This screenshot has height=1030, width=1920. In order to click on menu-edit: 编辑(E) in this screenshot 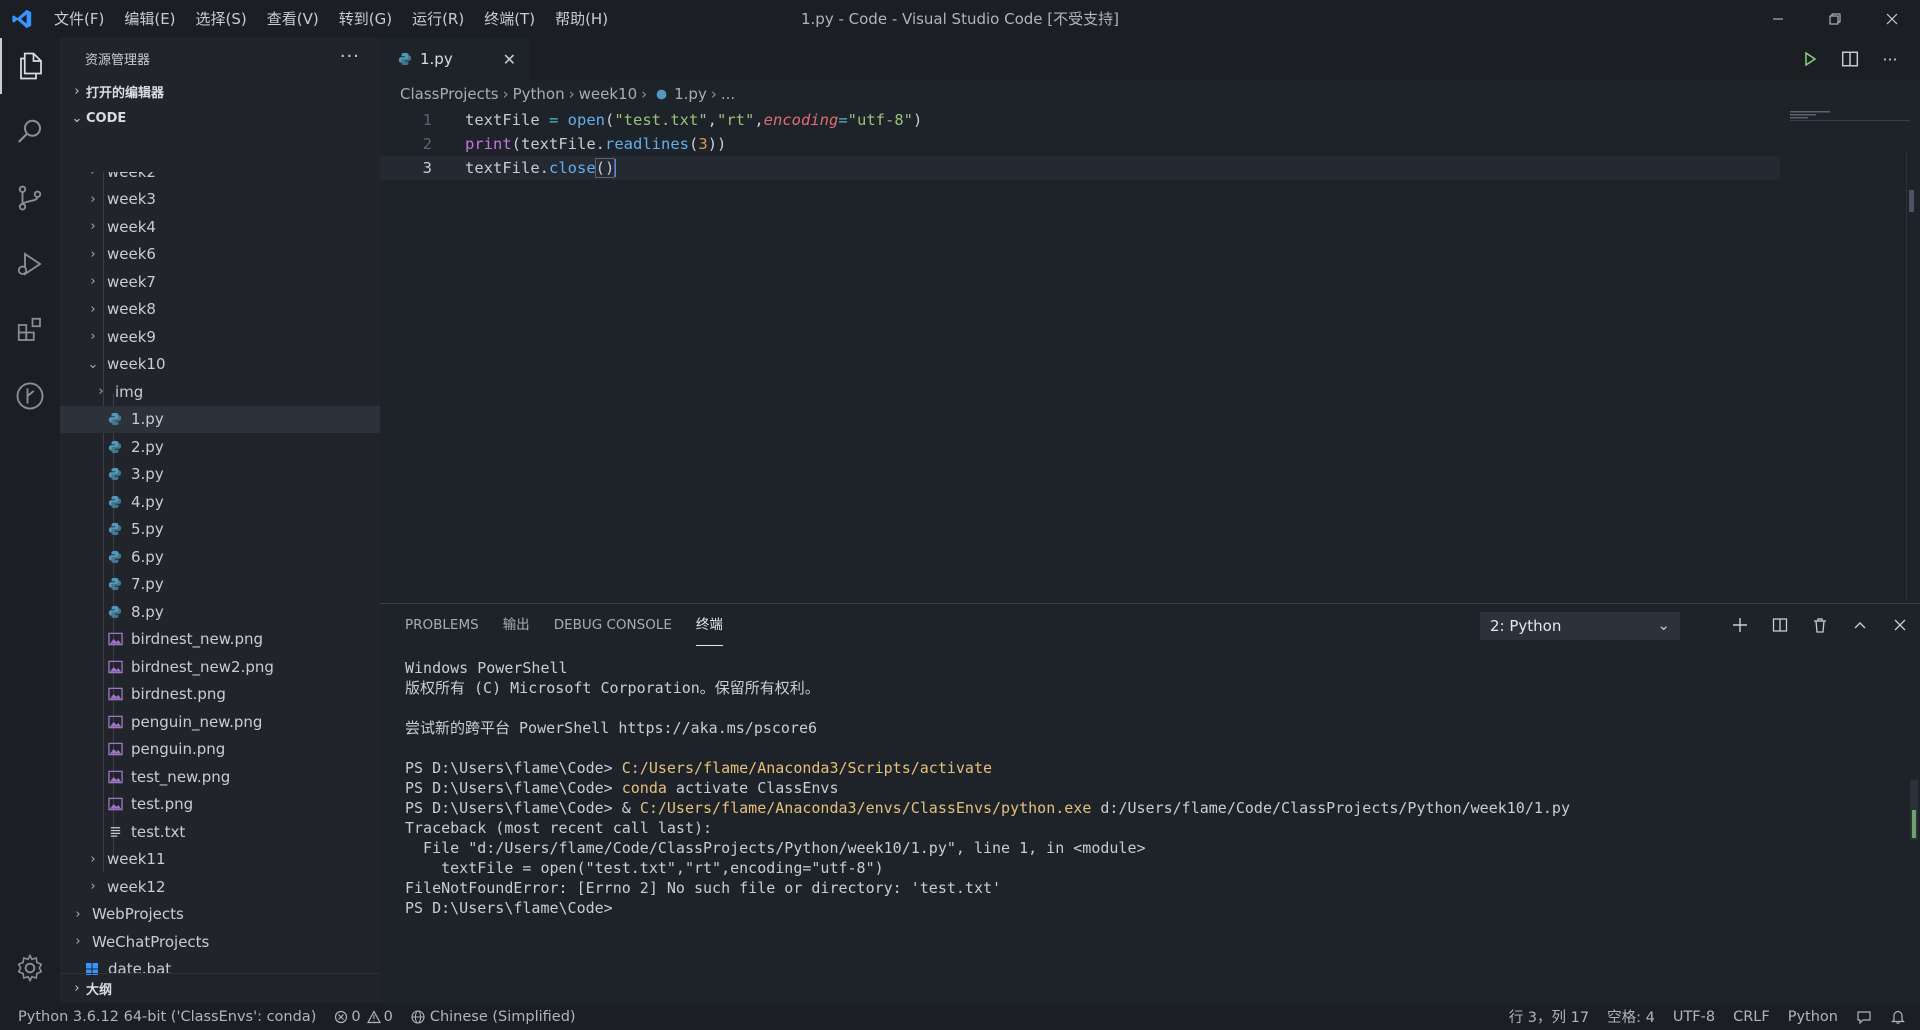, I will do `click(149, 19)`.